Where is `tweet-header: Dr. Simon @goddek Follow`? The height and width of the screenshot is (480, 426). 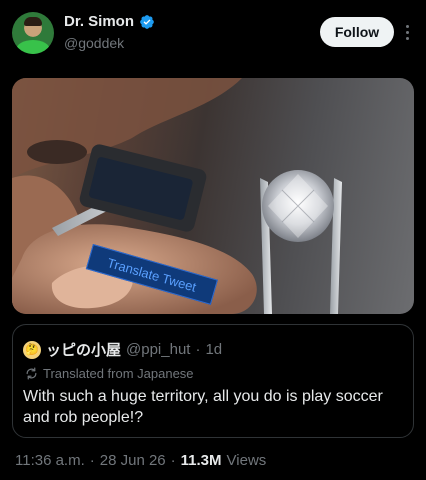
tweet-header: Dr. Simon @goddek Follow is located at coordinates (213, 34).